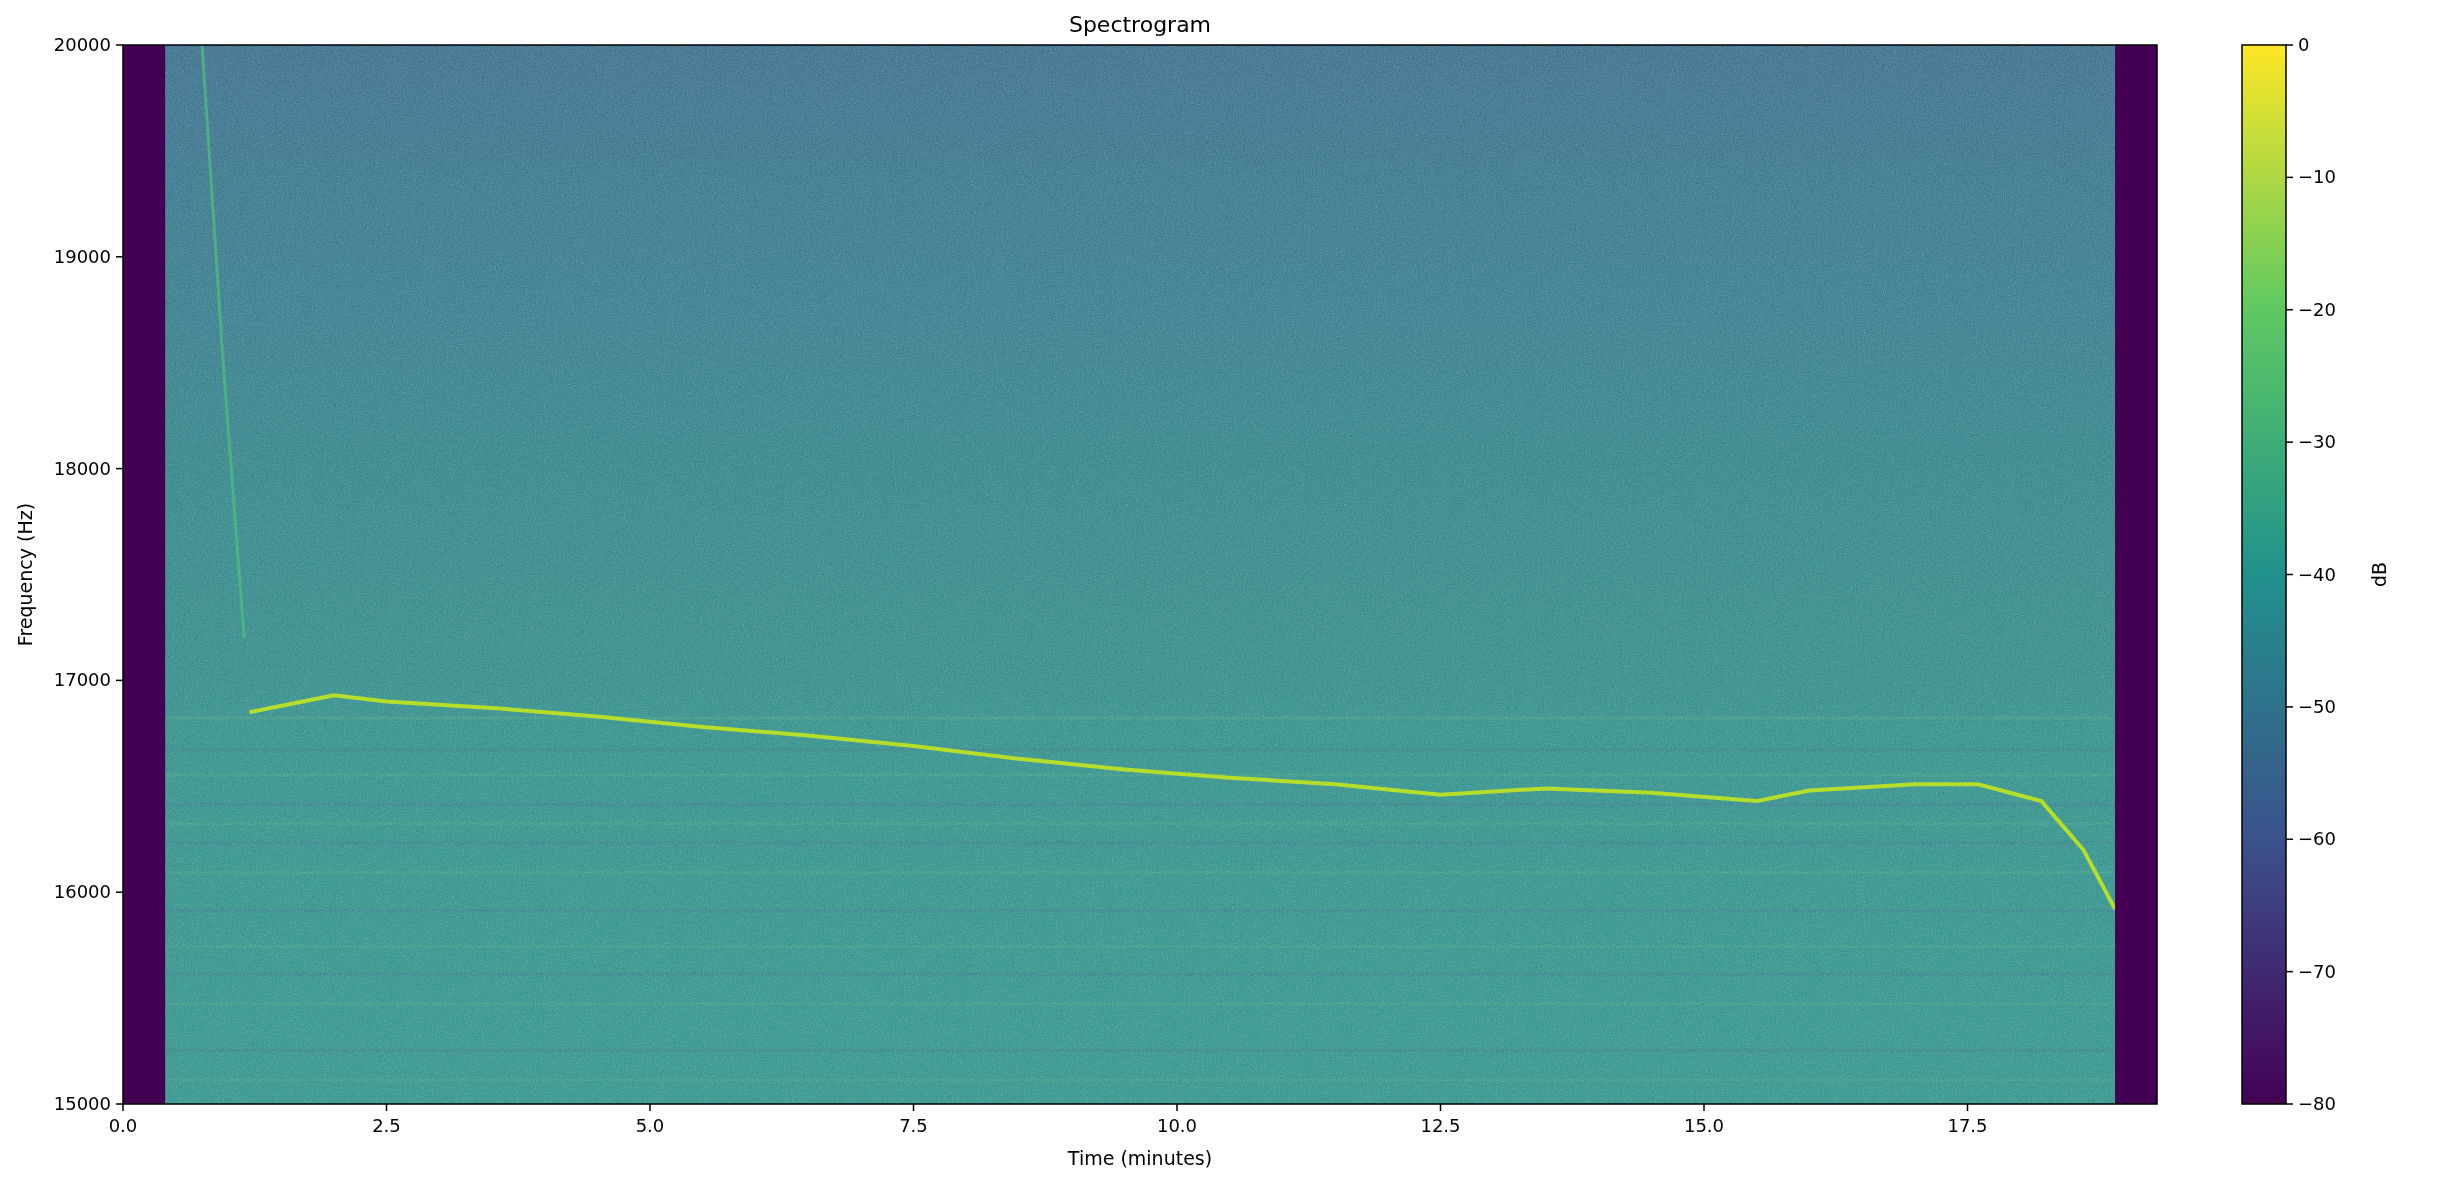 The height and width of the screenshot is (1184, 2441). Describe the element at coordinates (1177, 1125) in the screenshot. I see `x-tick-label: 10.0` at that location.